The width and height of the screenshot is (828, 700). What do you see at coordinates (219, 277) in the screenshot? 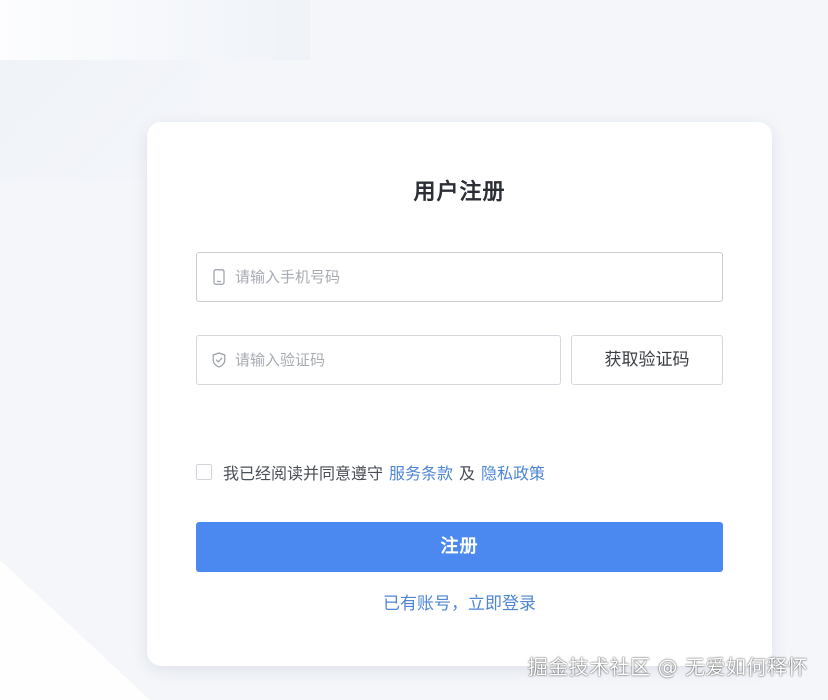
I see `mobile-phone-icon` at bounding box center [219, 277].